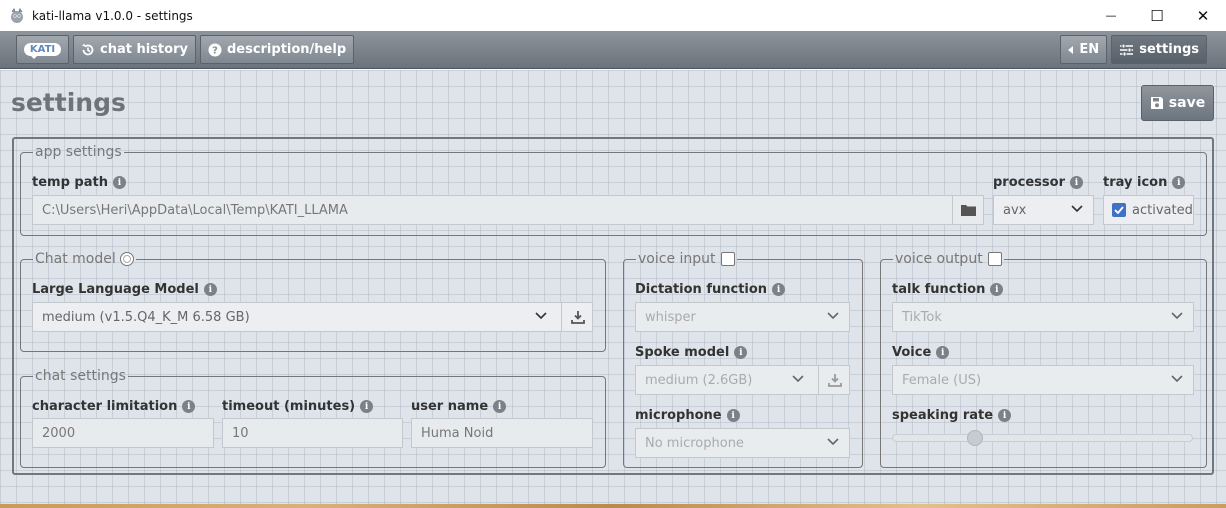 The image size is (1226, 508). I want to click on maximize-button: ☐, so click(1157, 15).